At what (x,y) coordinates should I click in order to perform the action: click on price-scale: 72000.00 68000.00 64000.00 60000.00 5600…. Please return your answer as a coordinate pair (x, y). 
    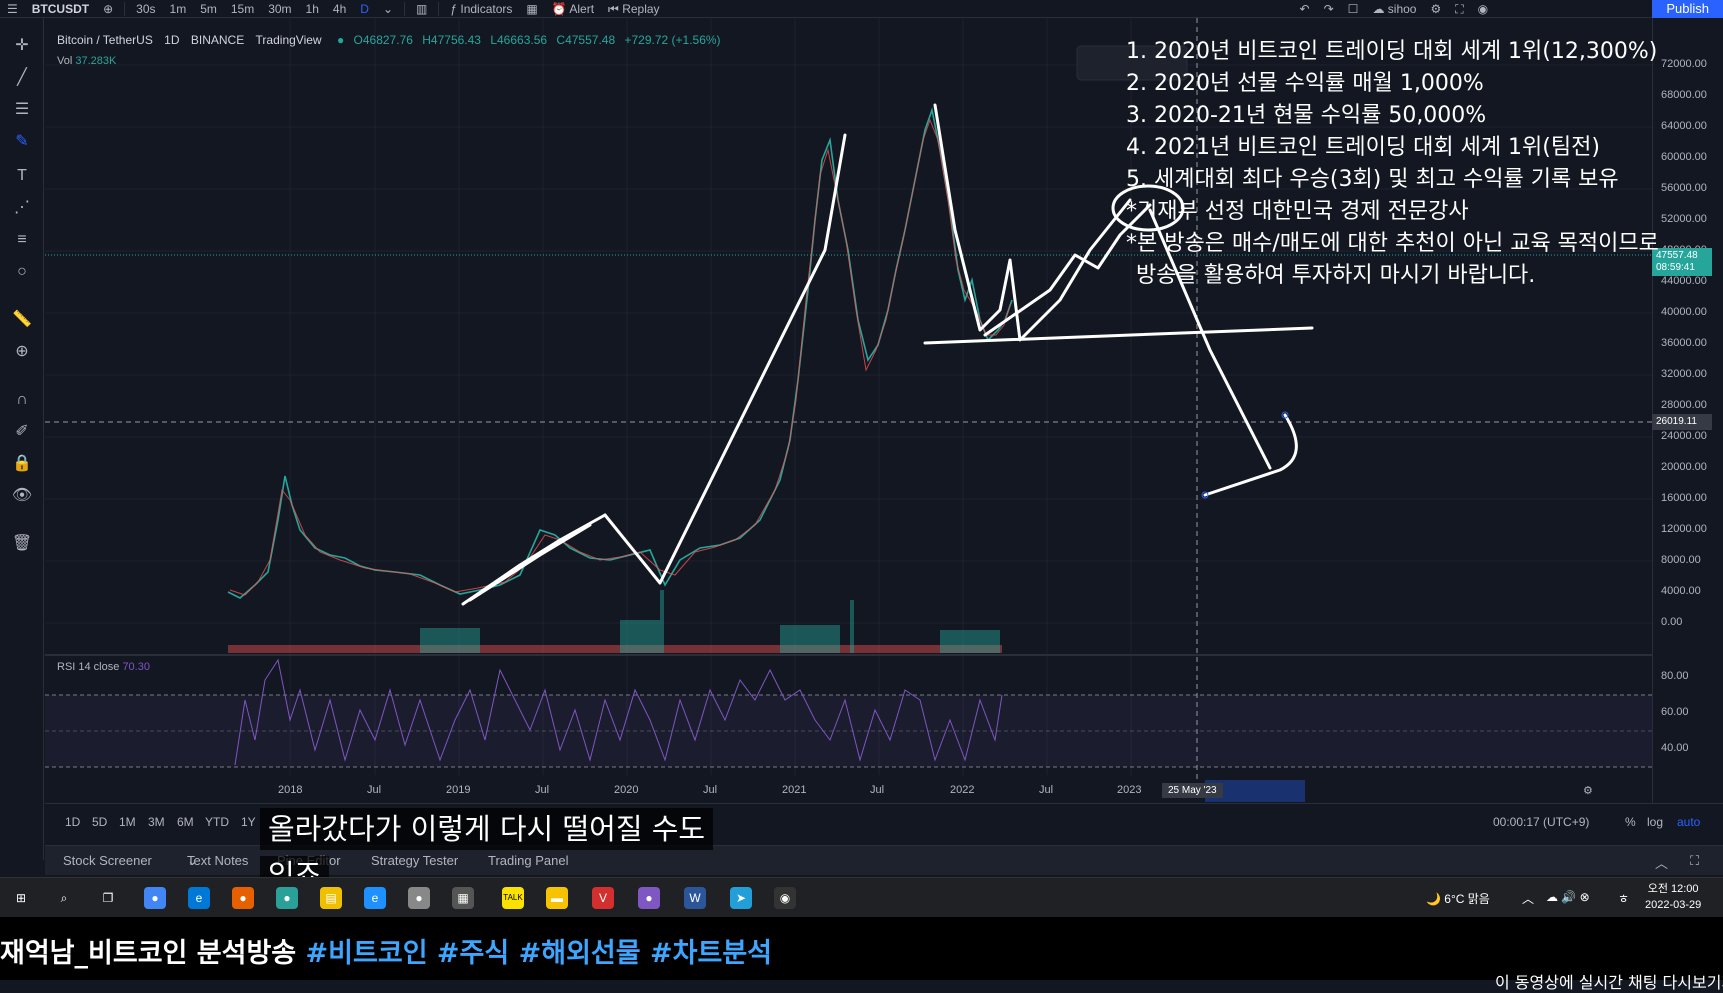
    Looking at the image, I should click on (1687, 410).